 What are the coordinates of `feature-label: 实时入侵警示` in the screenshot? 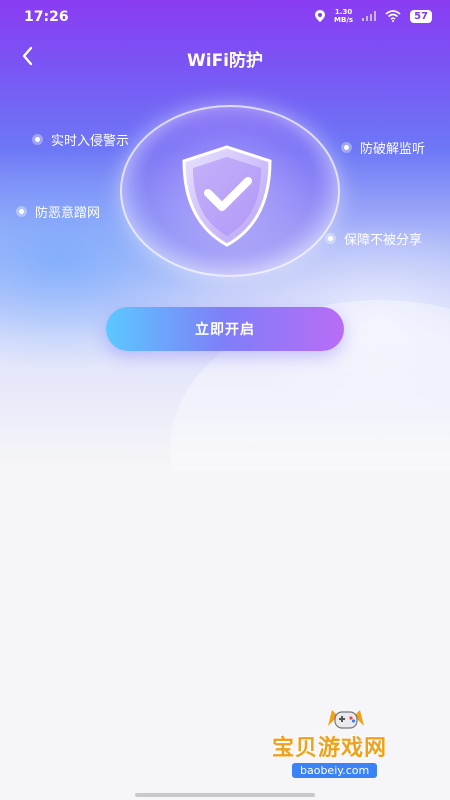 It's located at (90, 141).